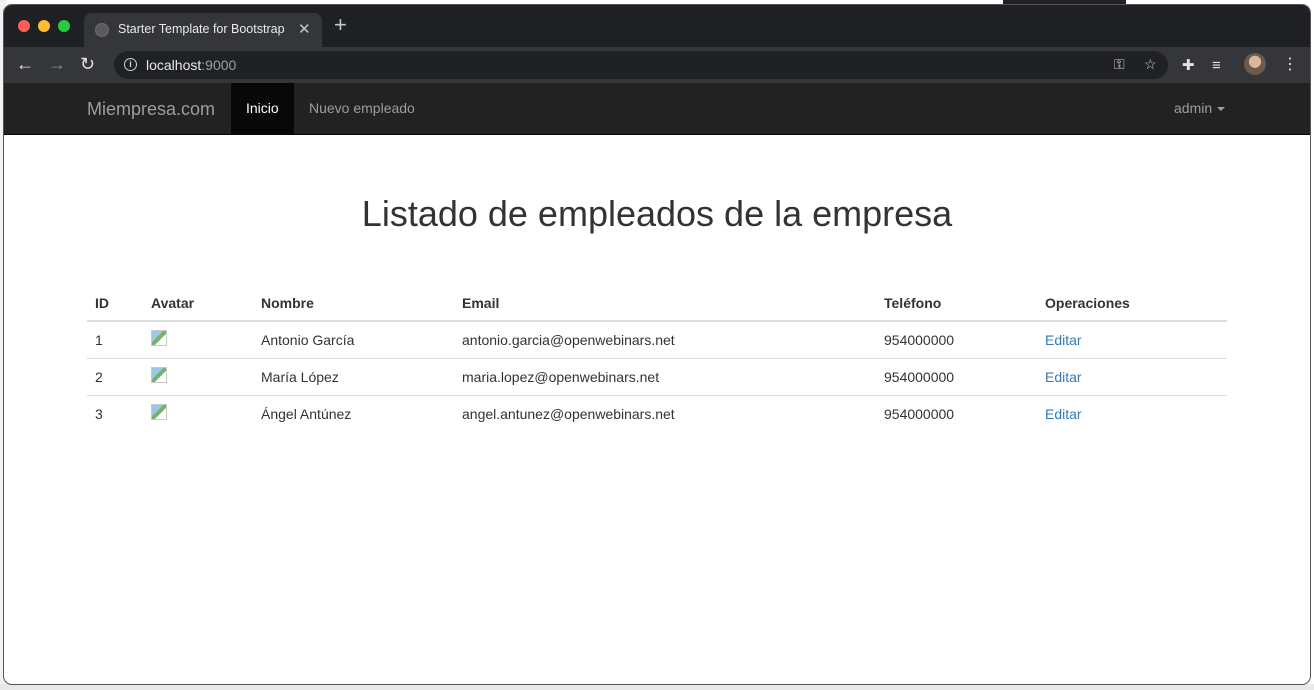  Describe the element at coordinates (64, 26) in the screenshot. I see `maximize-window-button` at that location.